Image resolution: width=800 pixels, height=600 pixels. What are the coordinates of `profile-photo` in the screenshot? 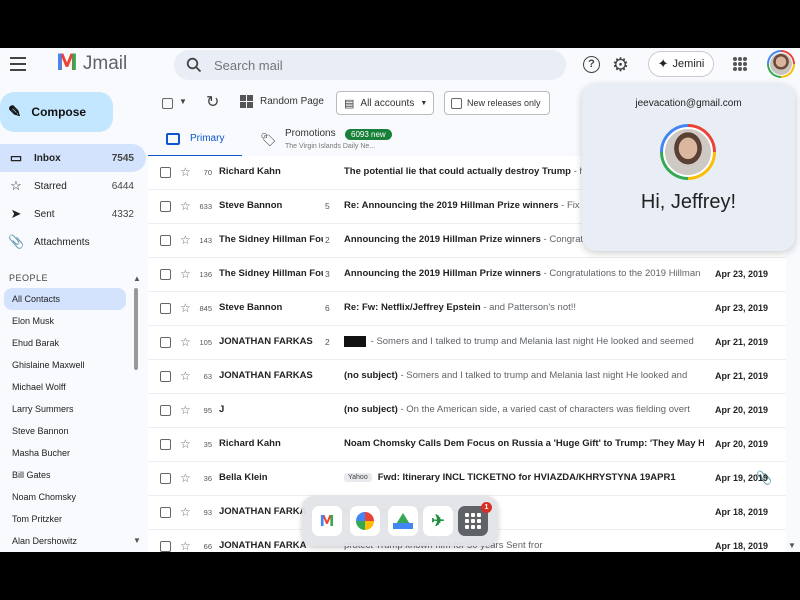 It's located at (781, 64).